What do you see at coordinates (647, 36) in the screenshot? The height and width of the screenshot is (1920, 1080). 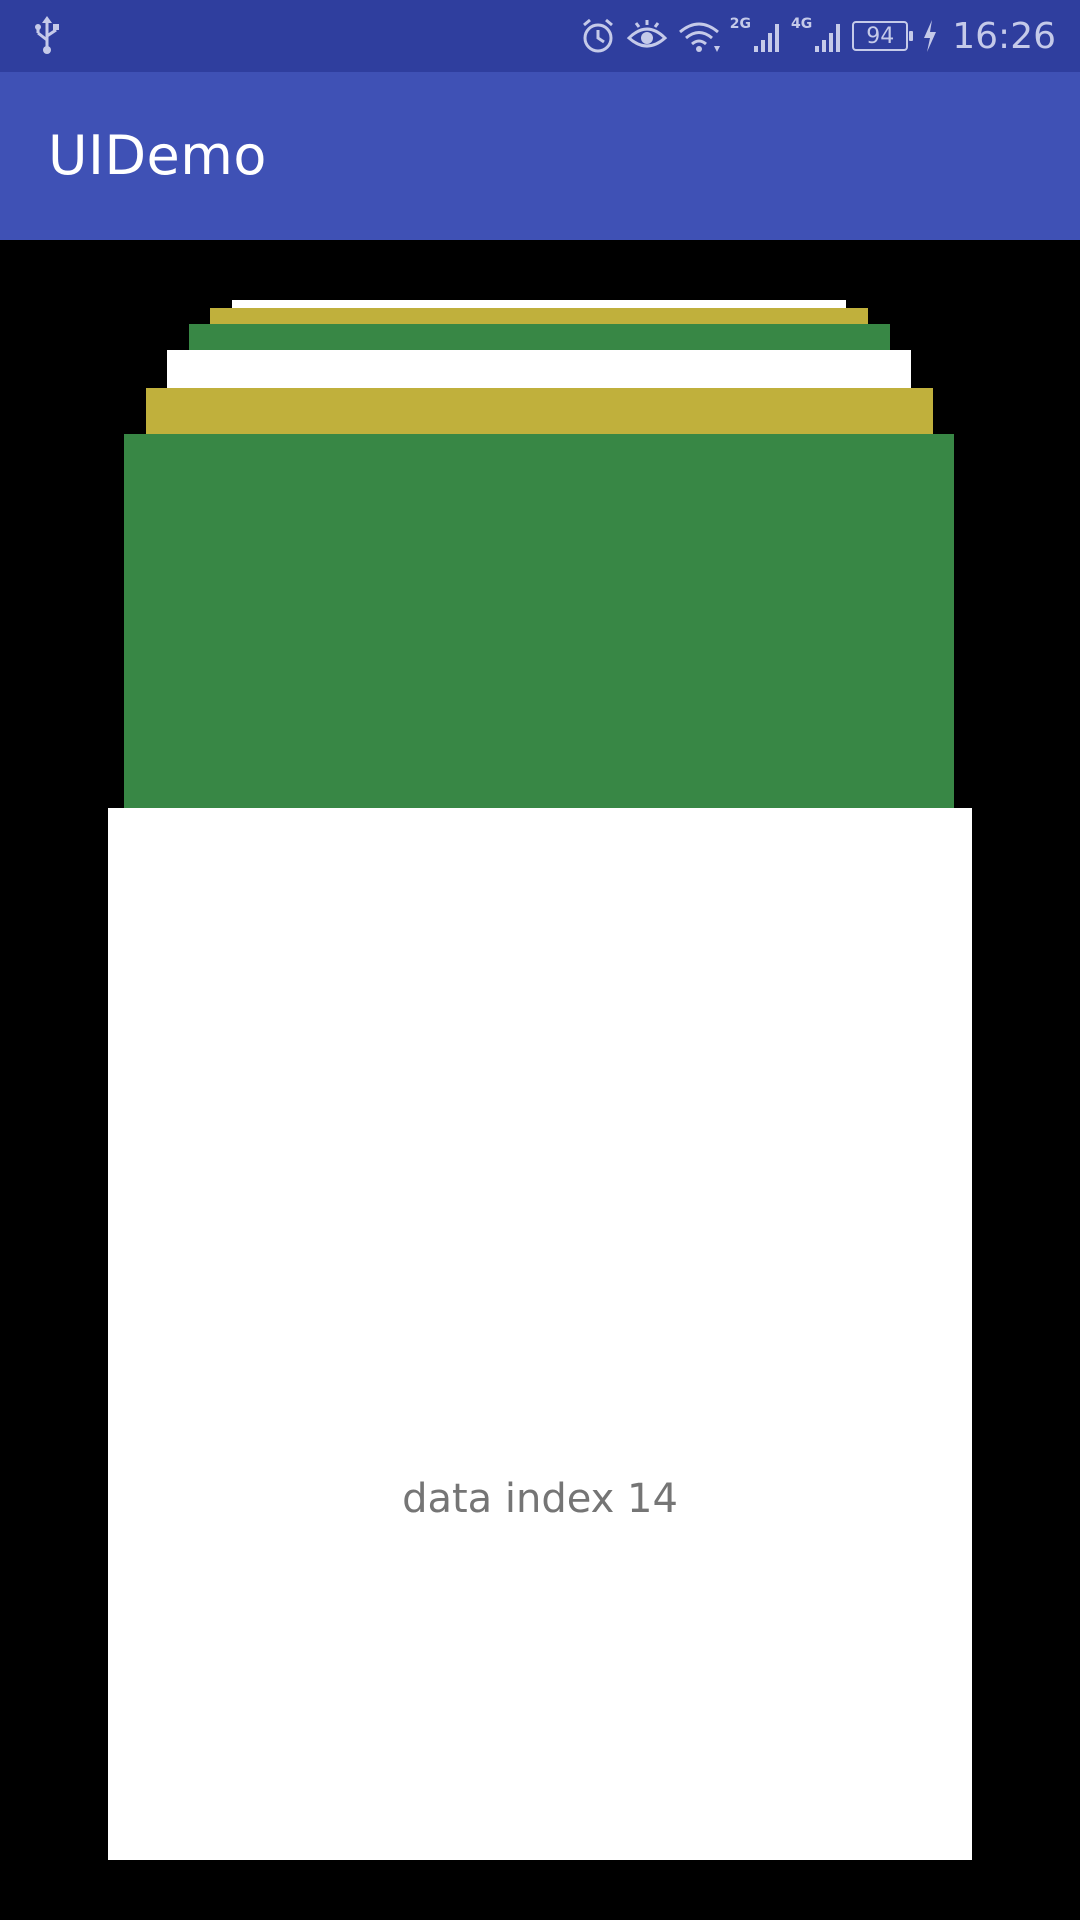 I see `eye-comfort-icon` at bounding box center [647, 36].